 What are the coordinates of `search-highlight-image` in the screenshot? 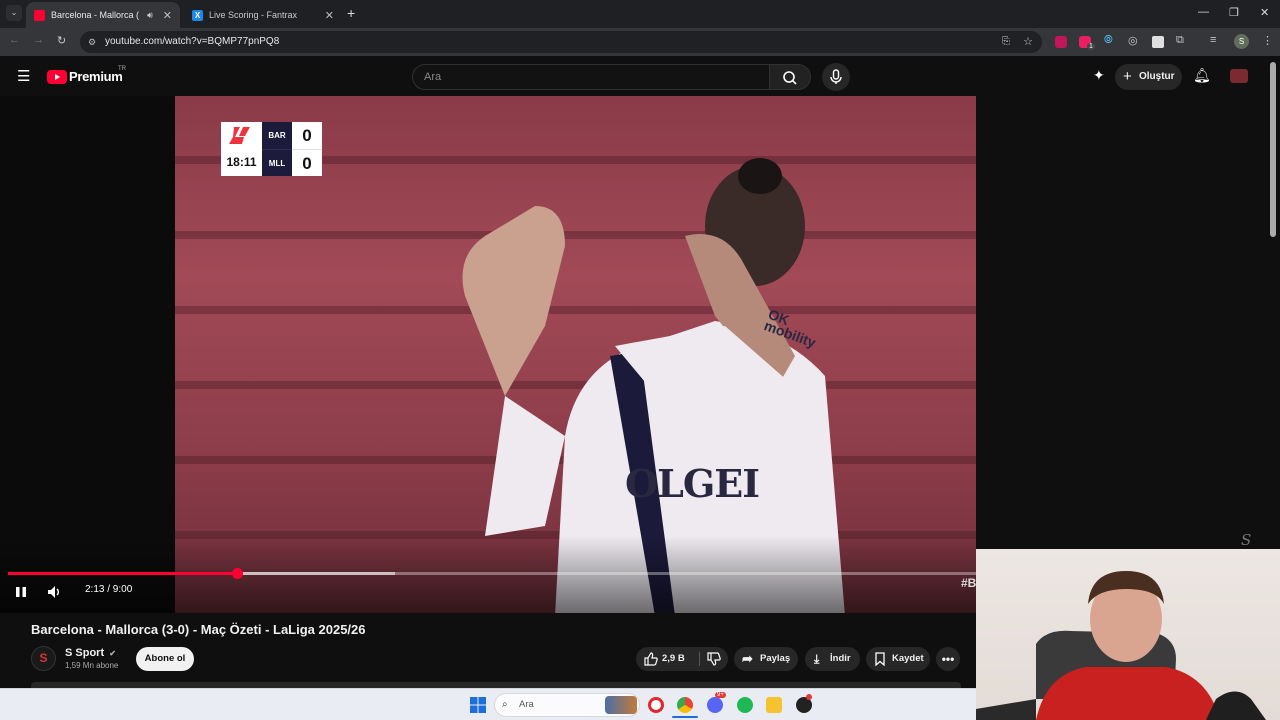 It's located at (621, 705).